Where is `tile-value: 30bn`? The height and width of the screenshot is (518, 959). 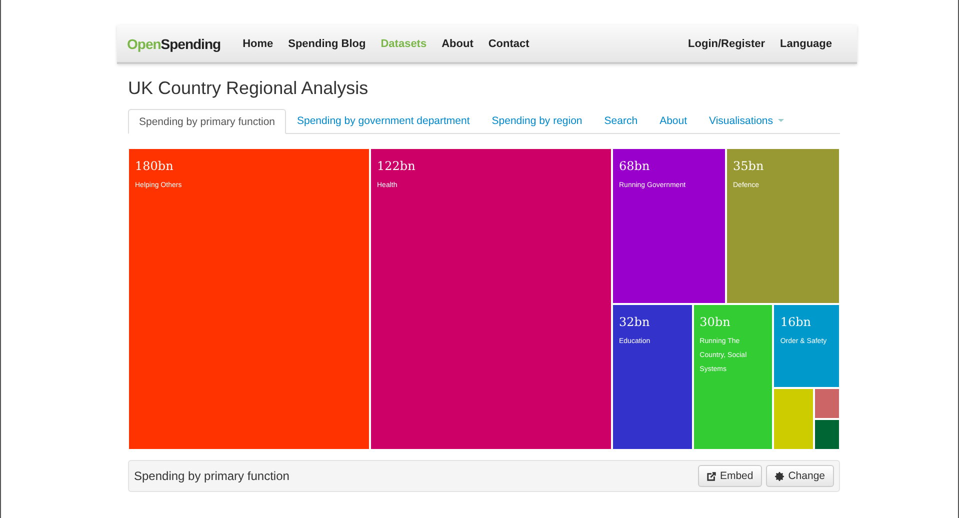 tile-value: 30bn is located at coordinates (716, 322).